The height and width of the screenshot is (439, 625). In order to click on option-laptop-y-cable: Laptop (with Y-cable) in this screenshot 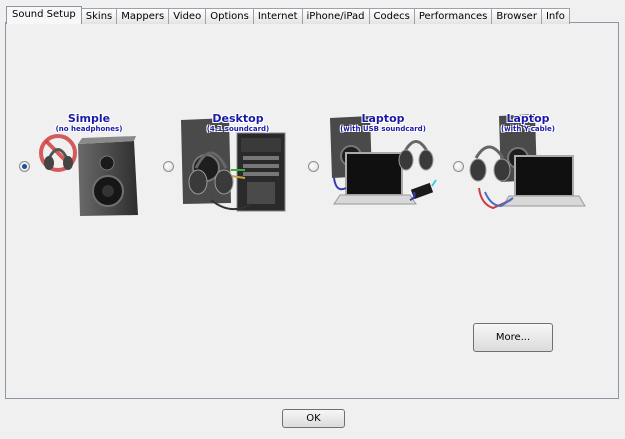, I will do `click(523, 163)`.